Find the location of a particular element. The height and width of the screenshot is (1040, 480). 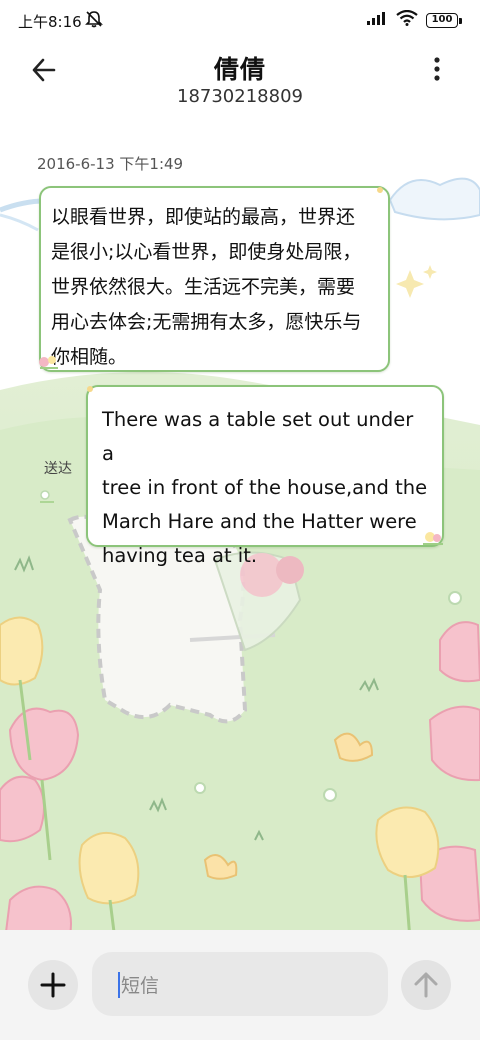

contact-name: 倩倩 is located at coordinates (239, 69).